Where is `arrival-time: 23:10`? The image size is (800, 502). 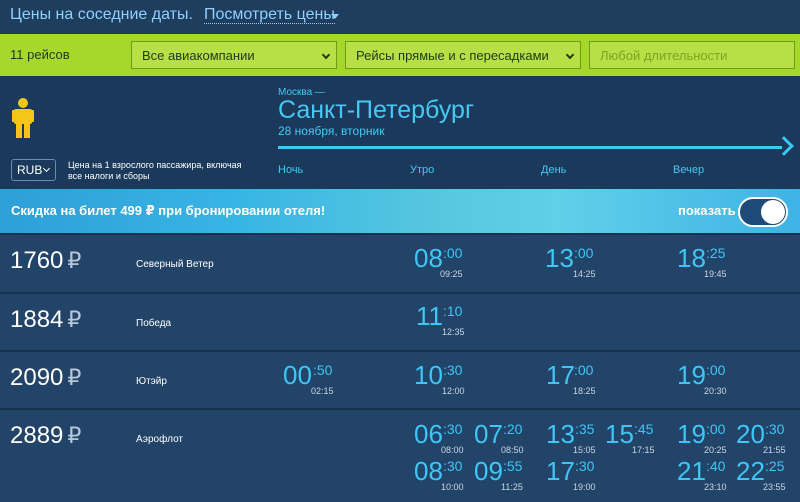
arrival-time: 23:10 is located at coordinates (715, 487).